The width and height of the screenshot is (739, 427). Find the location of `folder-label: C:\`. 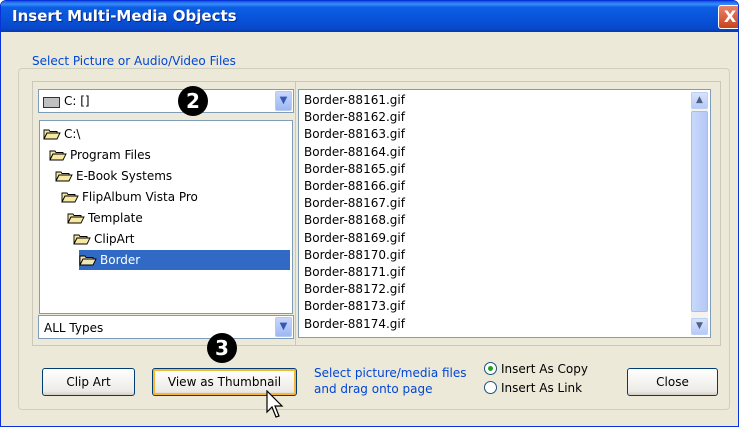

folder-label: C:\ is located at coordinates (72, 134).